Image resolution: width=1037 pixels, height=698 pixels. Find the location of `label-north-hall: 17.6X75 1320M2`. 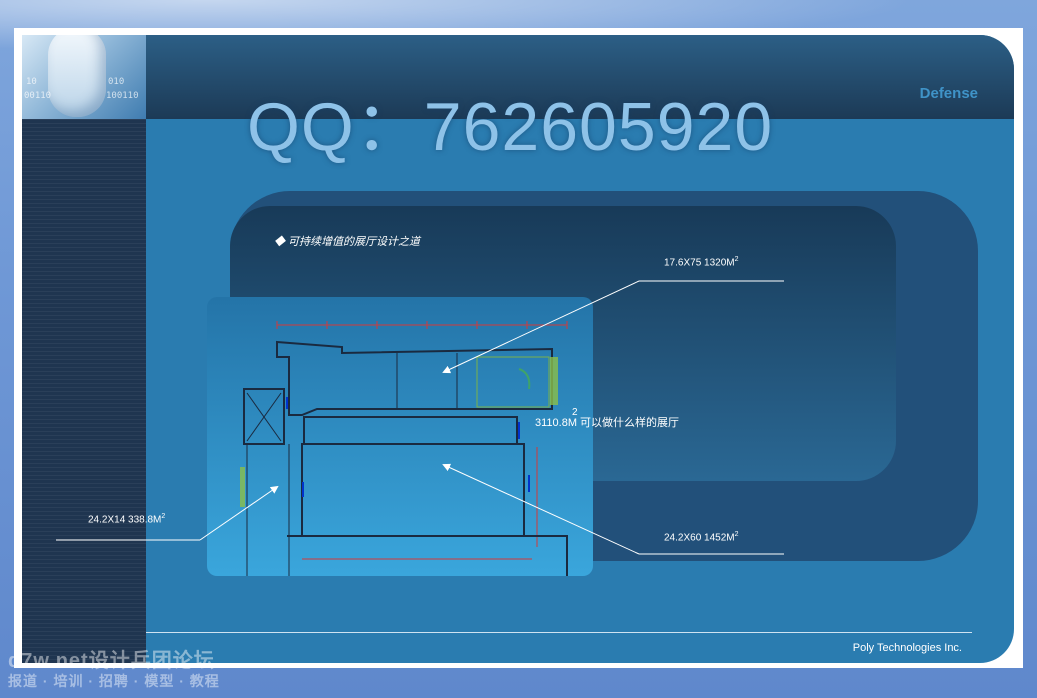

label-north-hall: 17.6X75 1320M2 is located at coordinates (701, 262).